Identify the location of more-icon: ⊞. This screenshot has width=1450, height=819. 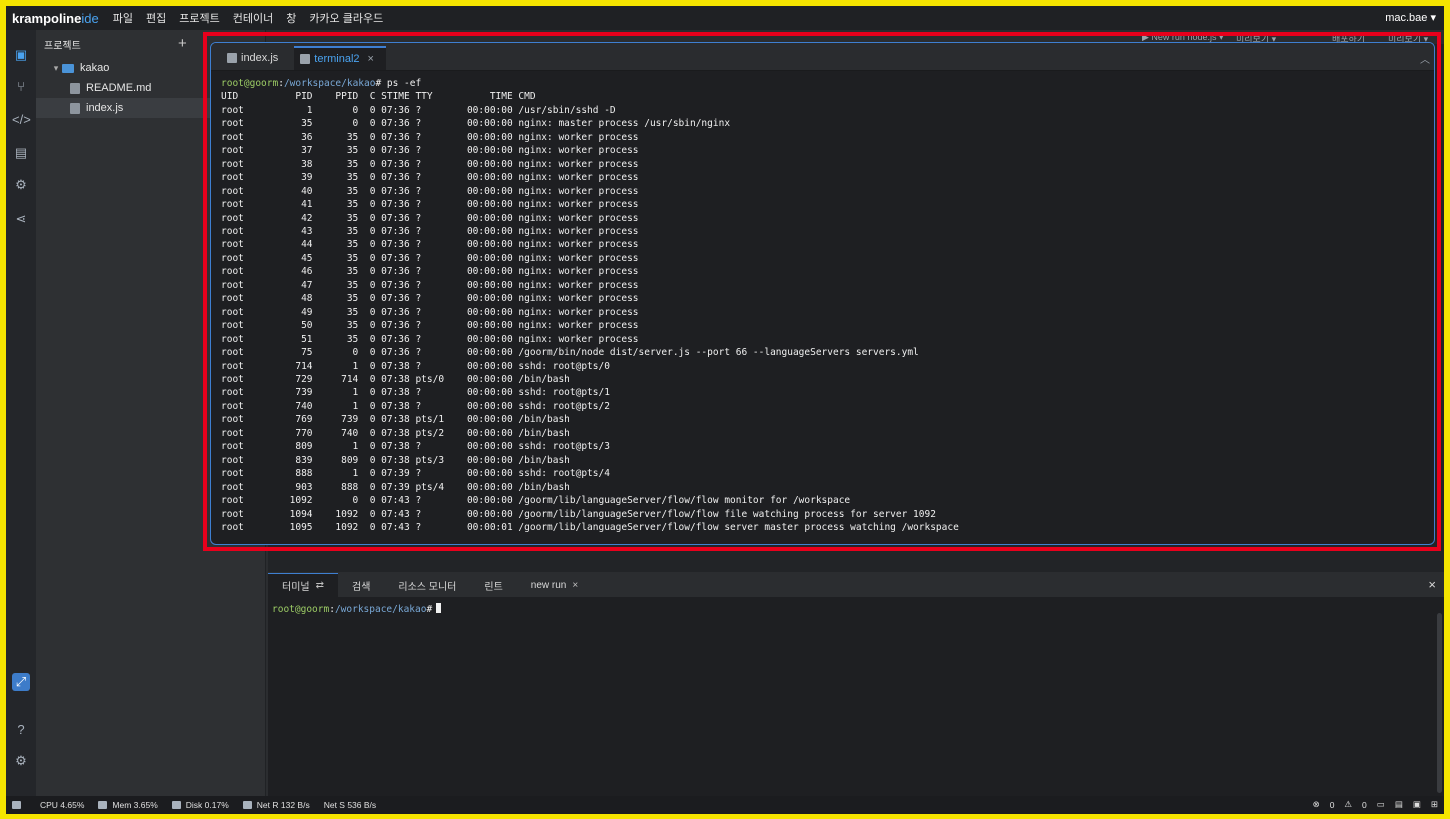
(1434, 804).